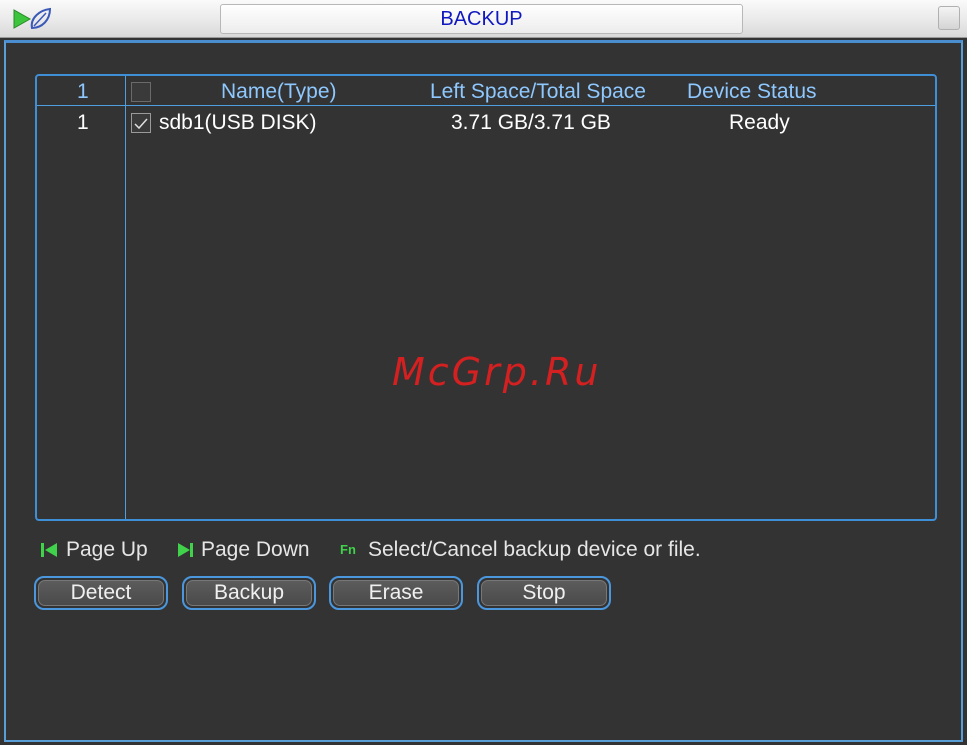 The width and height of the screenshot is (967, 745). What do you see at coordinates (497, 372) in the screenshot?
I see `watermark: McGrp.Ru` at bounding box center [497, 372].